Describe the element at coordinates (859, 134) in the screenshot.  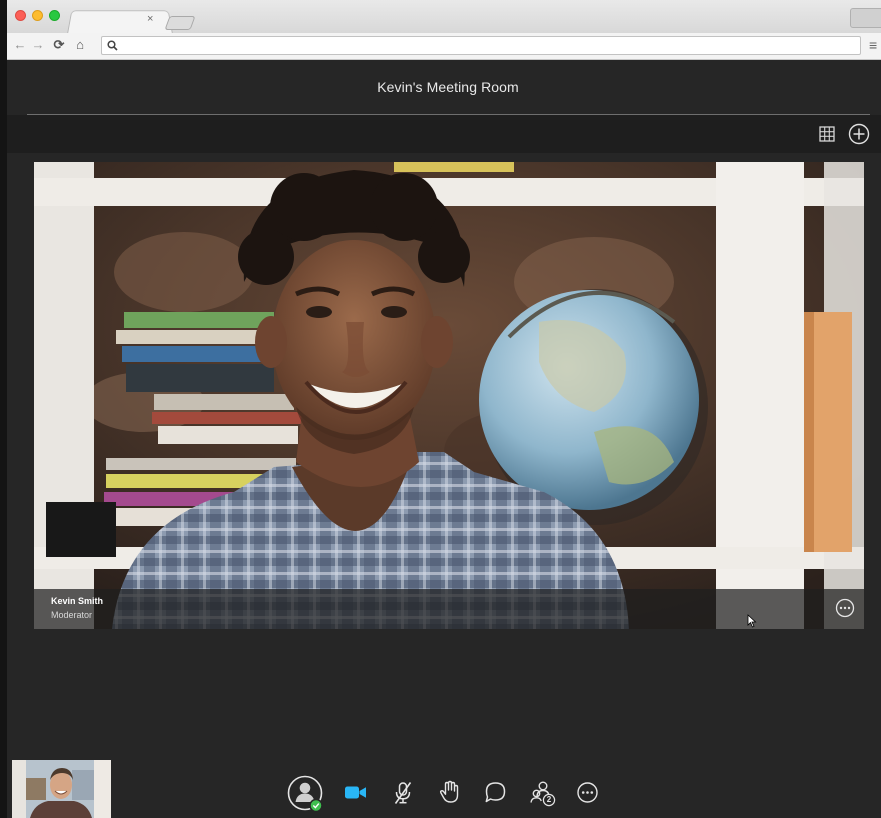
I see `add-icon` at that location.